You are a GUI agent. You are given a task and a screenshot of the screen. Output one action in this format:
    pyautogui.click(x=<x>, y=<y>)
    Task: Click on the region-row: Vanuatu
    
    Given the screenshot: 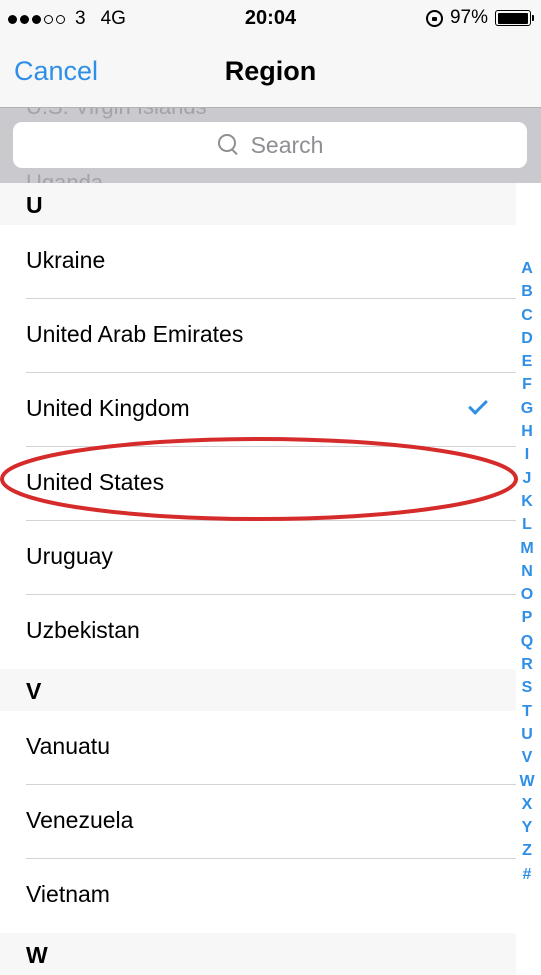 What is the action you would take?
    pyautogui.click(x=258, y=748)
    